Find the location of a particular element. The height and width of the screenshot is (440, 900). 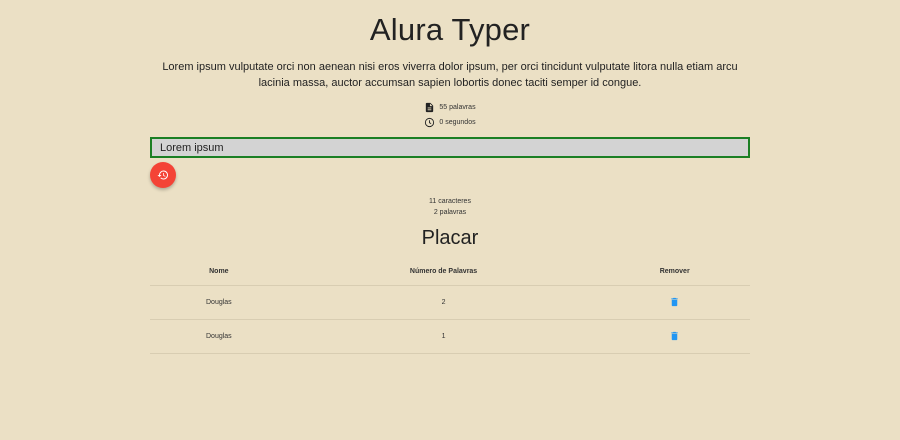

word-count-info: 55 palavras is located at coordinates (450, 107).